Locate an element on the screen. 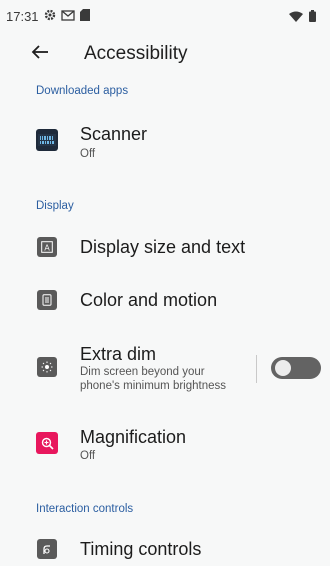 Image resolution: width=330 pixels, height=566 pixels. setting-title: Color and motion is located at coordinates (149, 300).